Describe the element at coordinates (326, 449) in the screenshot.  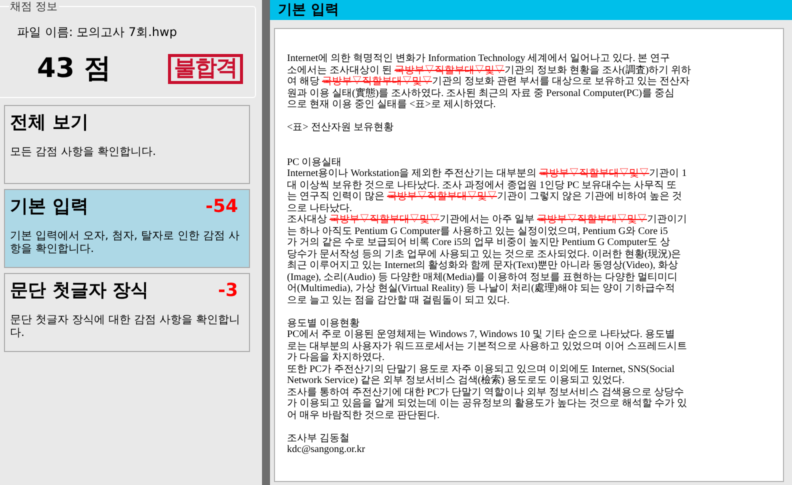
I see `document-line: kdc@sangong.or.kr` at that location.